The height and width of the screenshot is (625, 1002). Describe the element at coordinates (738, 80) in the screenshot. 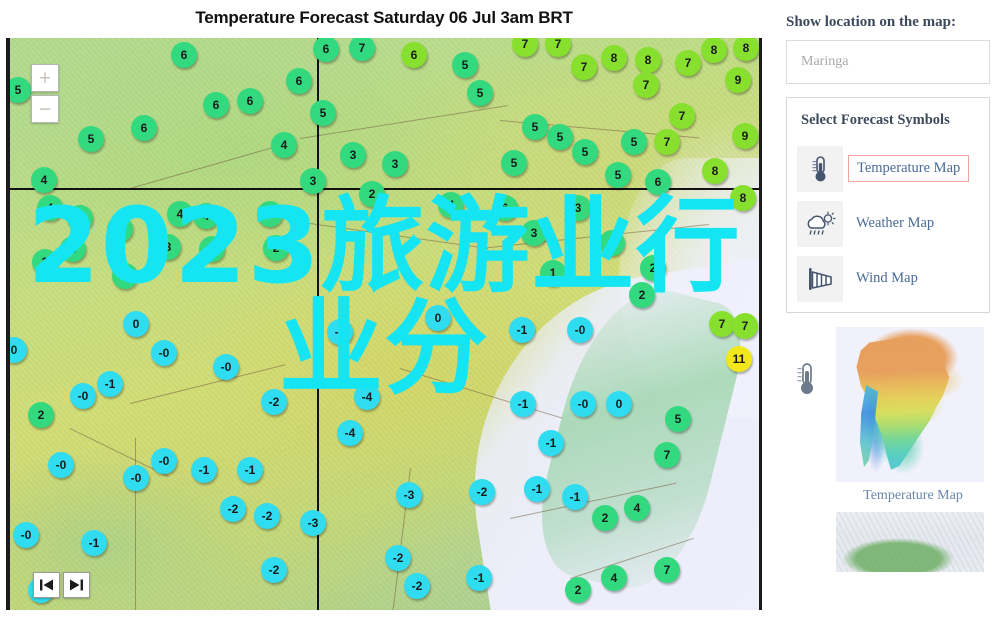

I see `temperature-marker: 9` at that location.